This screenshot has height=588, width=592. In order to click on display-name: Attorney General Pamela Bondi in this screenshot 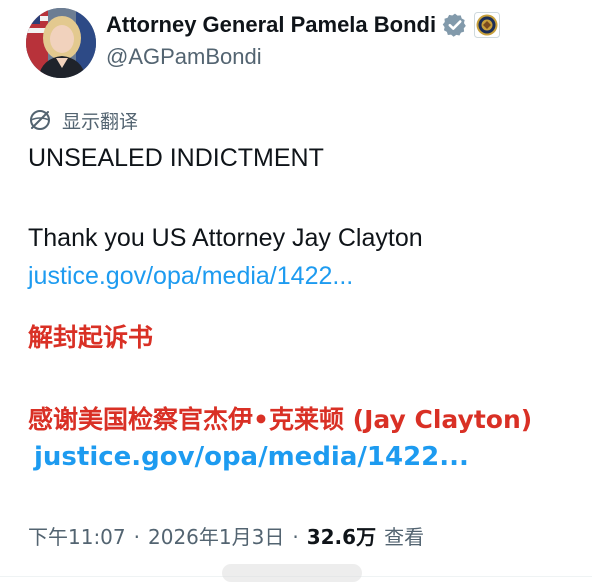, I will do `click(271, 25)`.